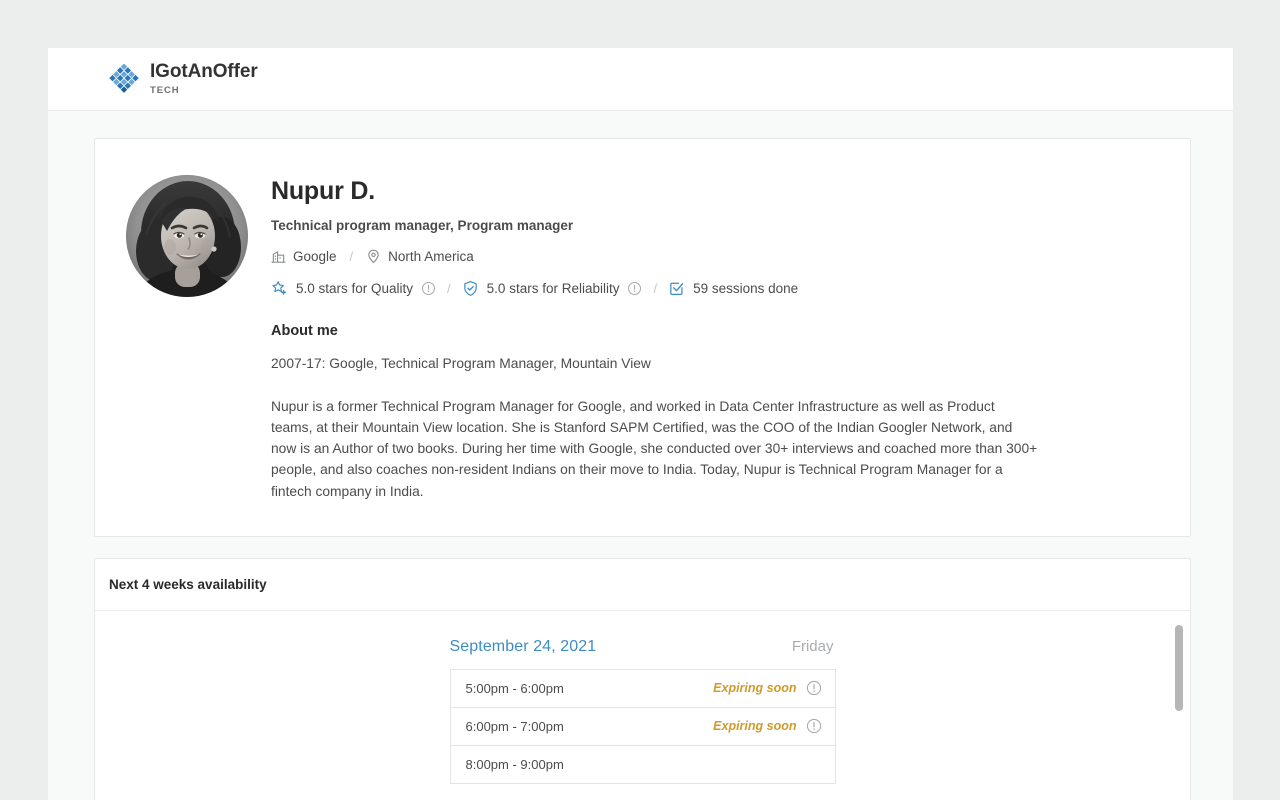 Image resolution: width=1280 pixels, height=800 pixels. What do you see at coordinates (643, 647) in the screenshot?
I see `day-header: September 24, 2021 Friday` at bounding box center [643, 647].